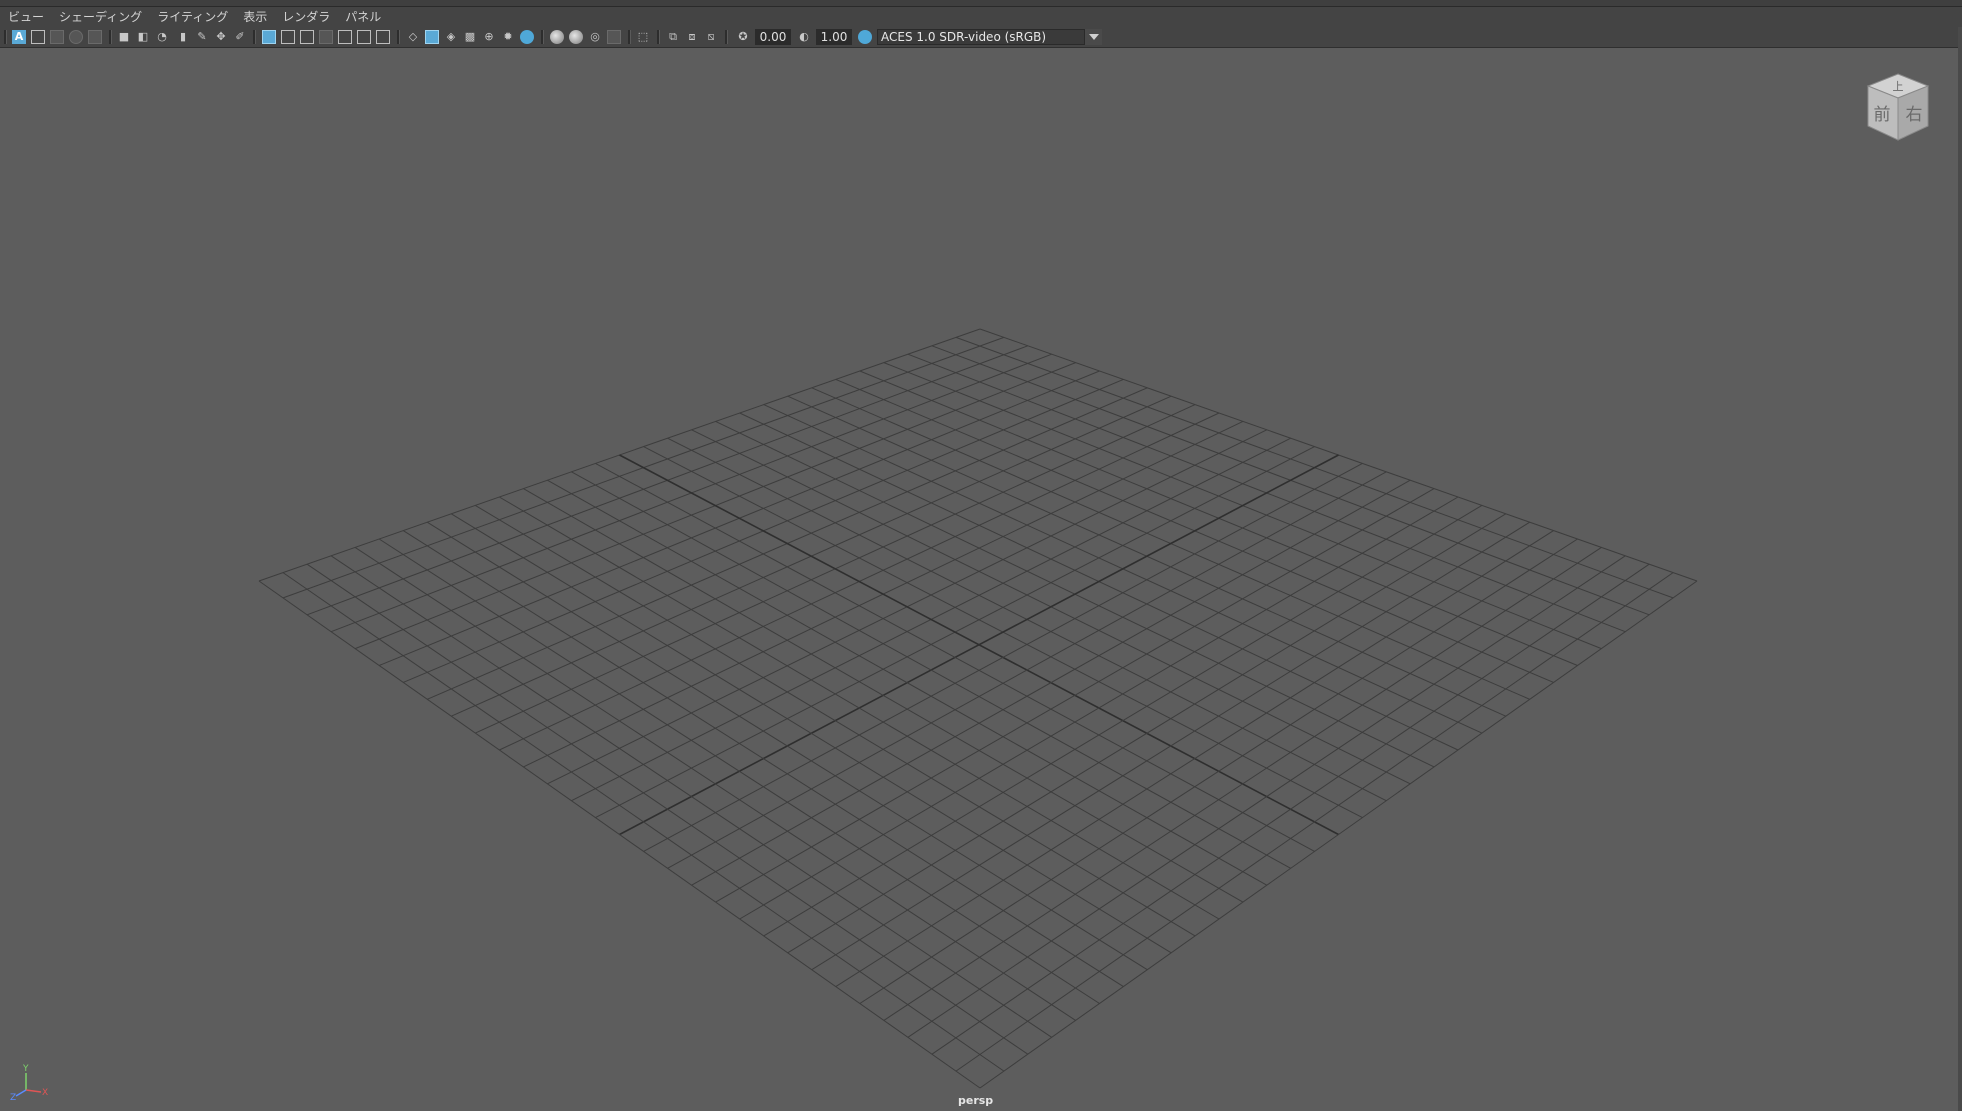 The image size is (1962, 1111). What do you see at coordinates (804, 37) in the screenshot?
I see `gamma-icon: ◐` at bounding box center [804, 37].